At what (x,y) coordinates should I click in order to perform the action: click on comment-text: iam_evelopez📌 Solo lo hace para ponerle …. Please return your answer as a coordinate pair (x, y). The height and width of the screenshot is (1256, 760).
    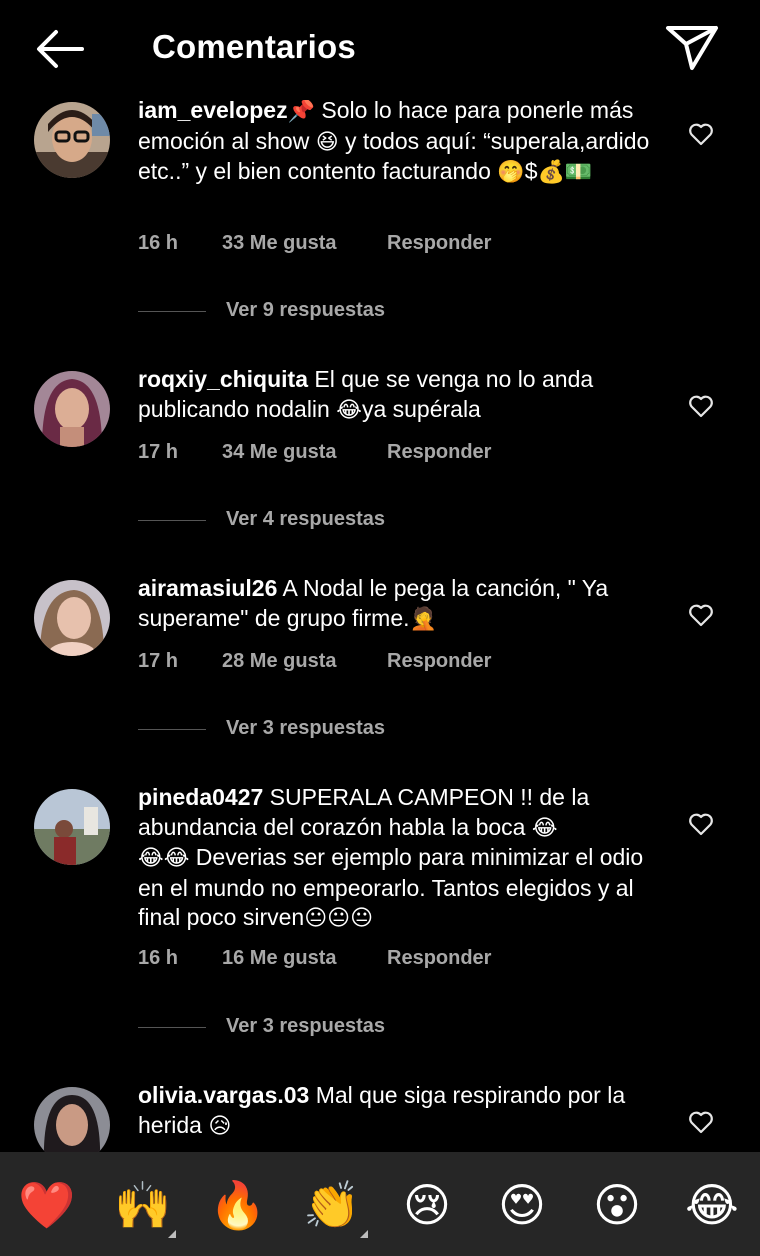
    Looking at the image, I should click on (398, 144).